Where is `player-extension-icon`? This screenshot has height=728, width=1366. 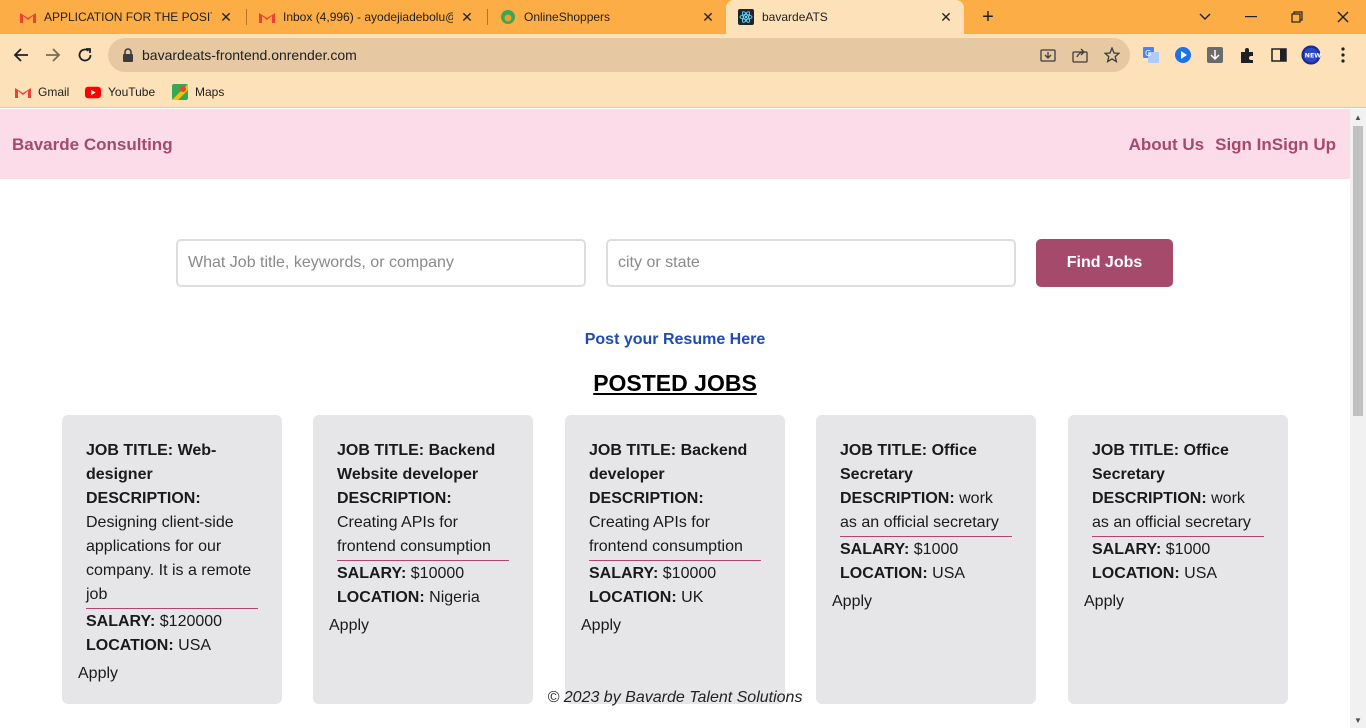 player-extension-icon is located at coordinates (1183, 55).